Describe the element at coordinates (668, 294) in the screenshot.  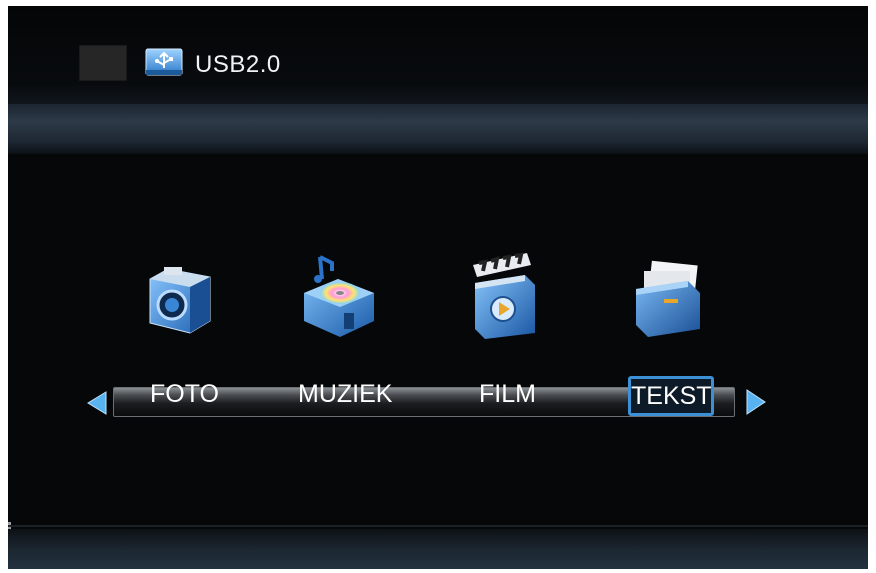
I see `text-folder-icon` at that location.